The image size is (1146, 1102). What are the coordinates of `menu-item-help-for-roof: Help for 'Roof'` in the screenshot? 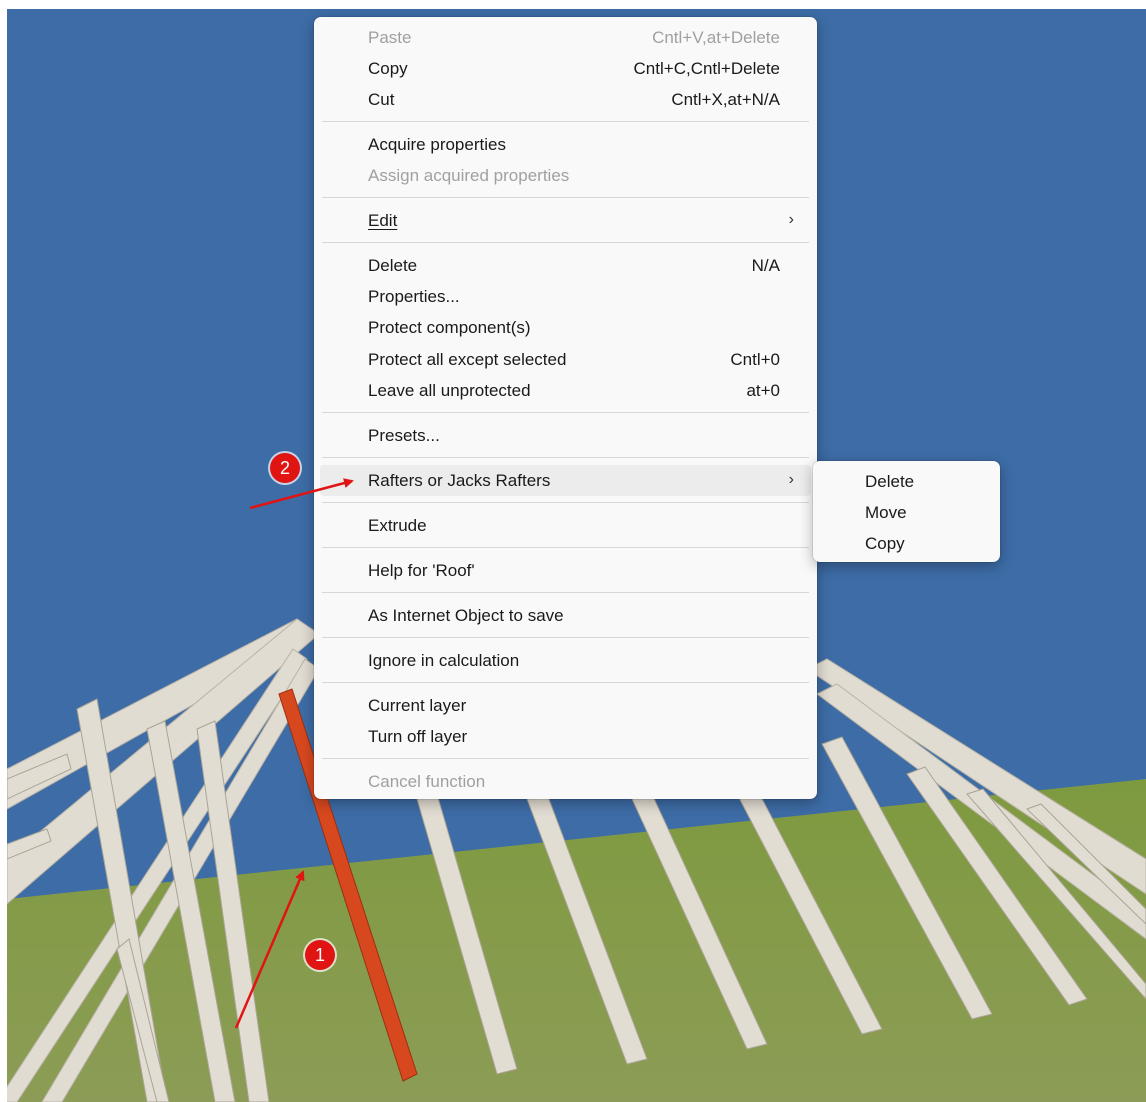 It's located at (565, 570).